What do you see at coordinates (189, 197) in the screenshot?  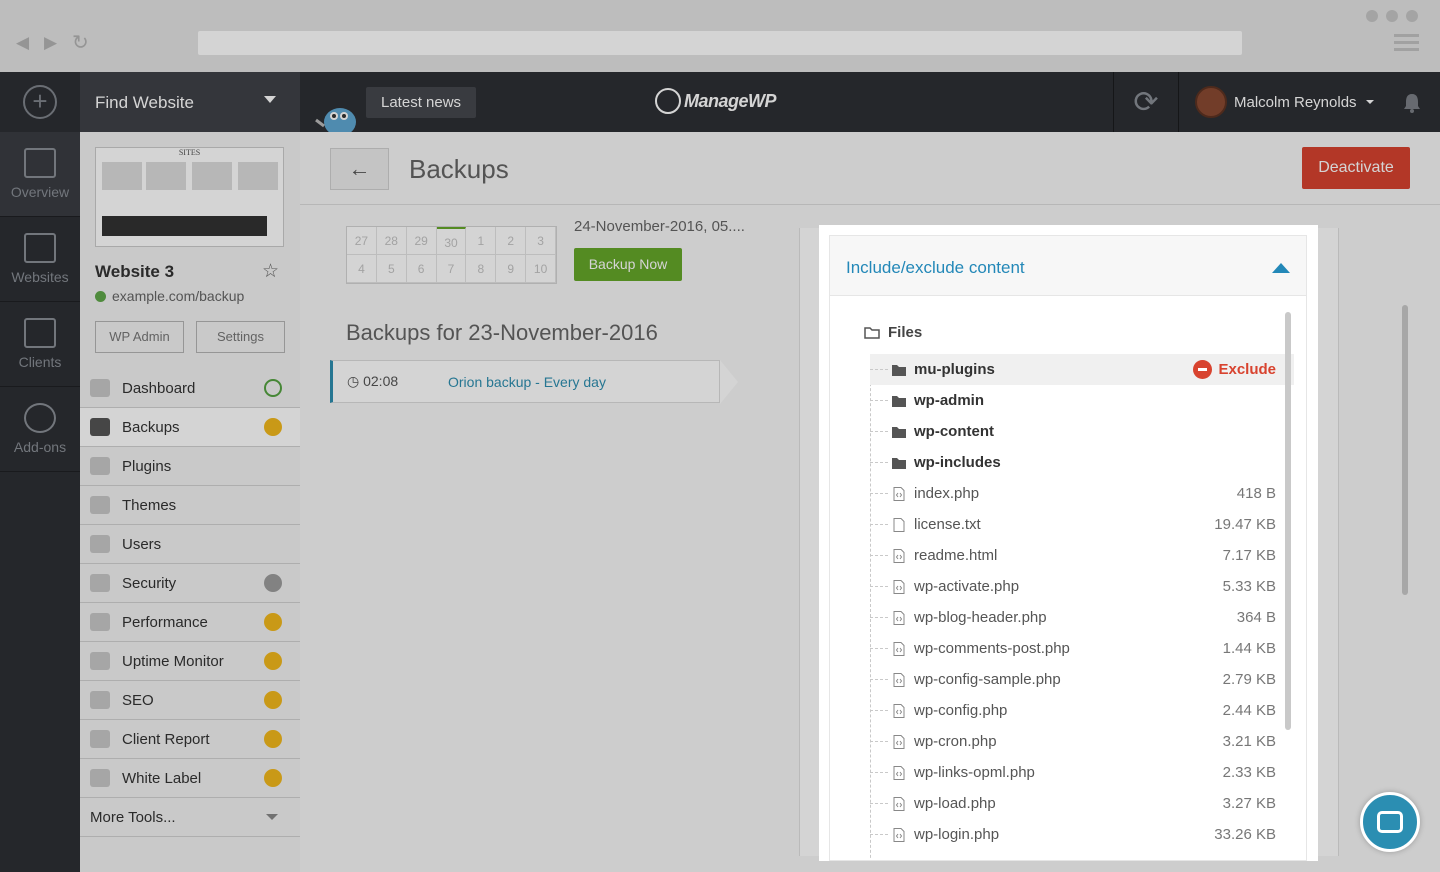 I see `site-thumbnail: SITES` at bounding box center [189, 197].